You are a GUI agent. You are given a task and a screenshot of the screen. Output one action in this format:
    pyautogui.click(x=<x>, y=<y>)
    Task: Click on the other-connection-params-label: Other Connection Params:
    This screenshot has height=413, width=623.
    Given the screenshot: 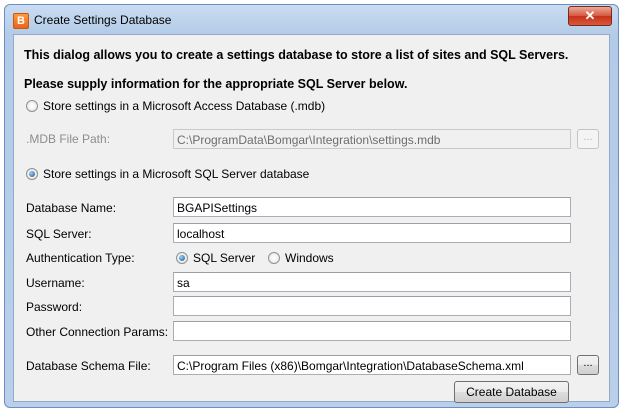 What is the action you would take?
    pyautogui.click(x=97, y=332)
    